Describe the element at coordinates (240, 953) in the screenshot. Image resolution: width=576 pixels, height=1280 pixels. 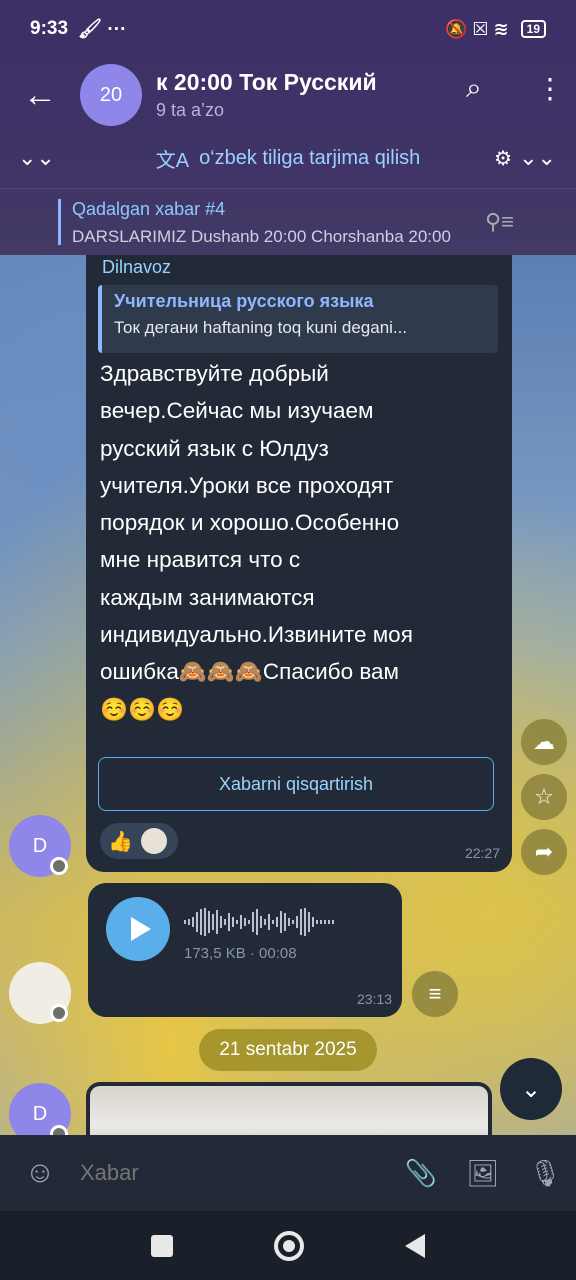
I see `voice-size-duration: 173,5 KB · 00:08` at that location.